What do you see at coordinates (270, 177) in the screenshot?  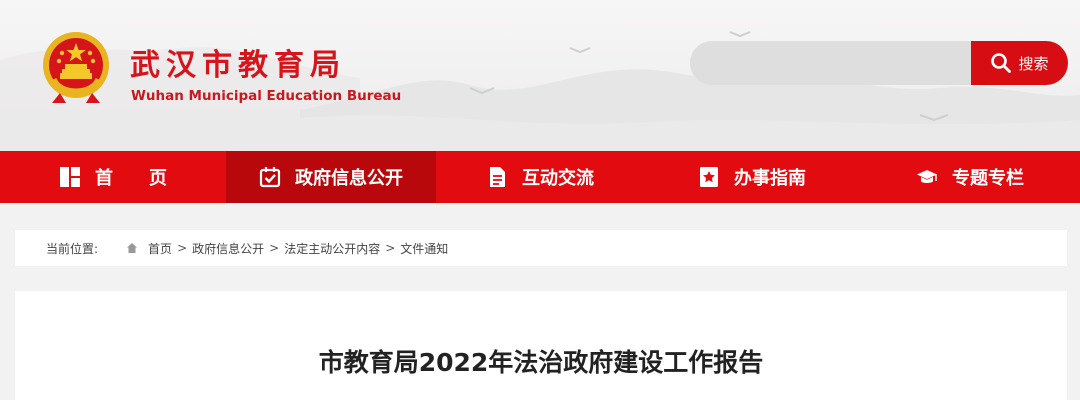 I see `calendar-check-icon` at bounding box center [270, 177].